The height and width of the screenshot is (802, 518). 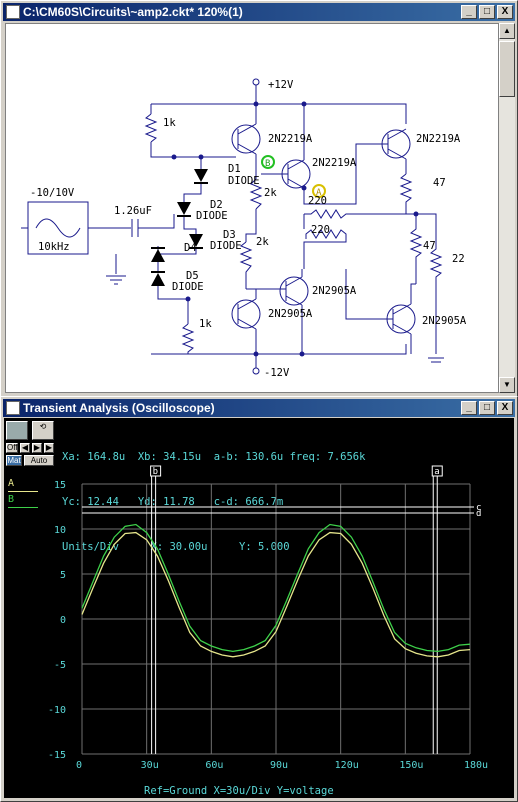 What do you see at coordinates (436, 472) in the screenshot?
I see `cursor-a-tag-label: a` at bounding box center [436, 472].